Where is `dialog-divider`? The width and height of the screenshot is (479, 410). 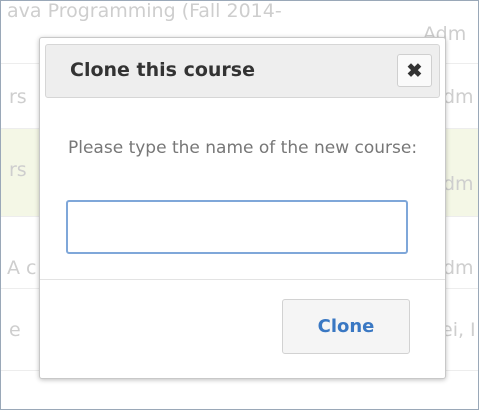 dialog-divider is located at coordinates (242, 279).